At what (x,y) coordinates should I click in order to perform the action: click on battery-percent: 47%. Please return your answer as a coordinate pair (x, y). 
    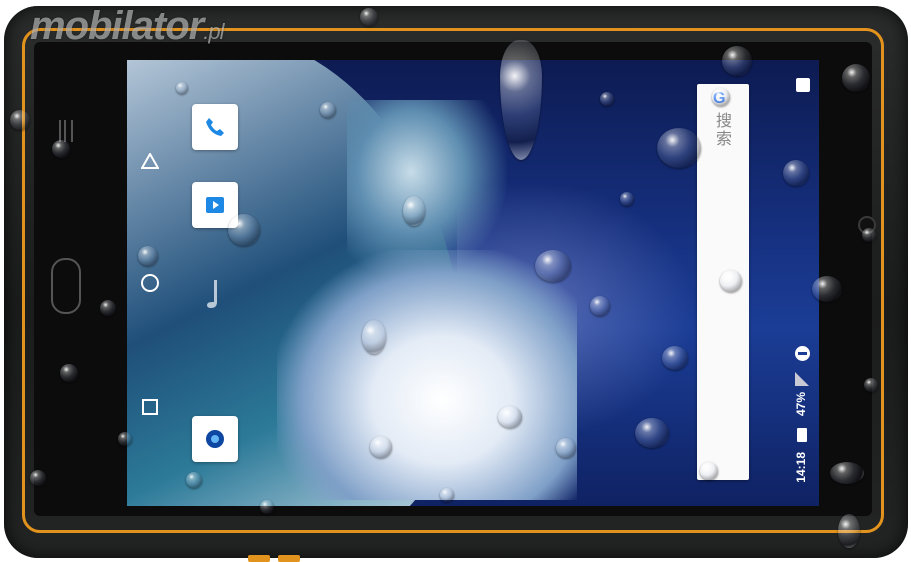
    Looking at the image, I should click on (801, 404).